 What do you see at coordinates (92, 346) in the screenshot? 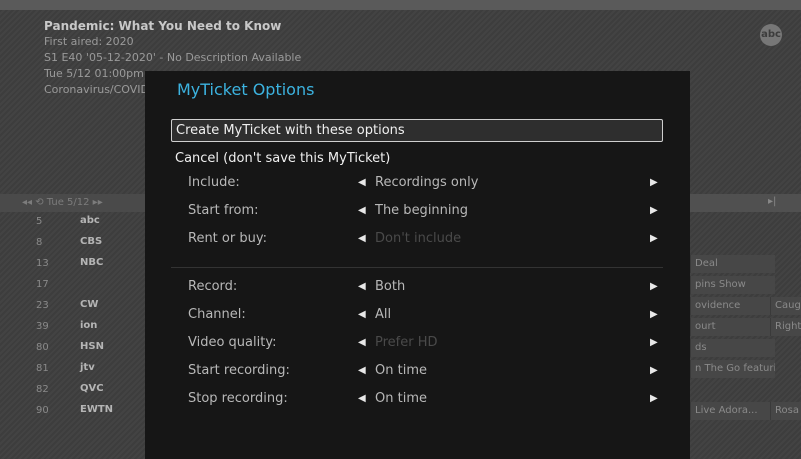
I see `channel-logo-icon: HSN` at bounding box center [92, 346].